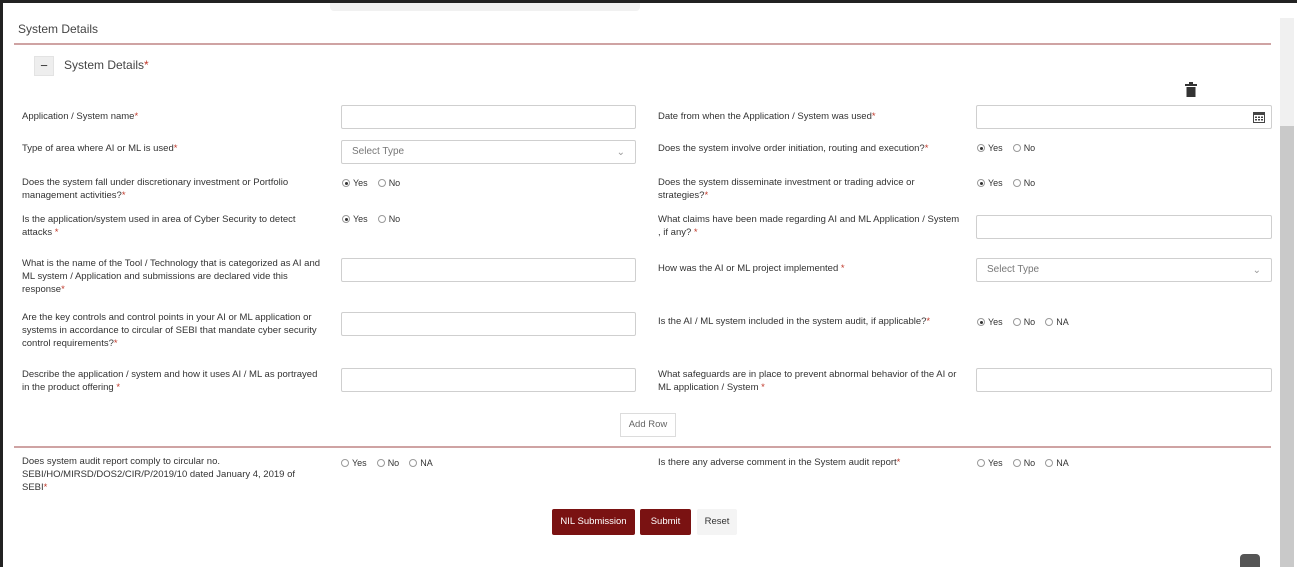 This screenshot has width=1297, height=567. I want to click on submit-button: Submit, so click(665, 522).